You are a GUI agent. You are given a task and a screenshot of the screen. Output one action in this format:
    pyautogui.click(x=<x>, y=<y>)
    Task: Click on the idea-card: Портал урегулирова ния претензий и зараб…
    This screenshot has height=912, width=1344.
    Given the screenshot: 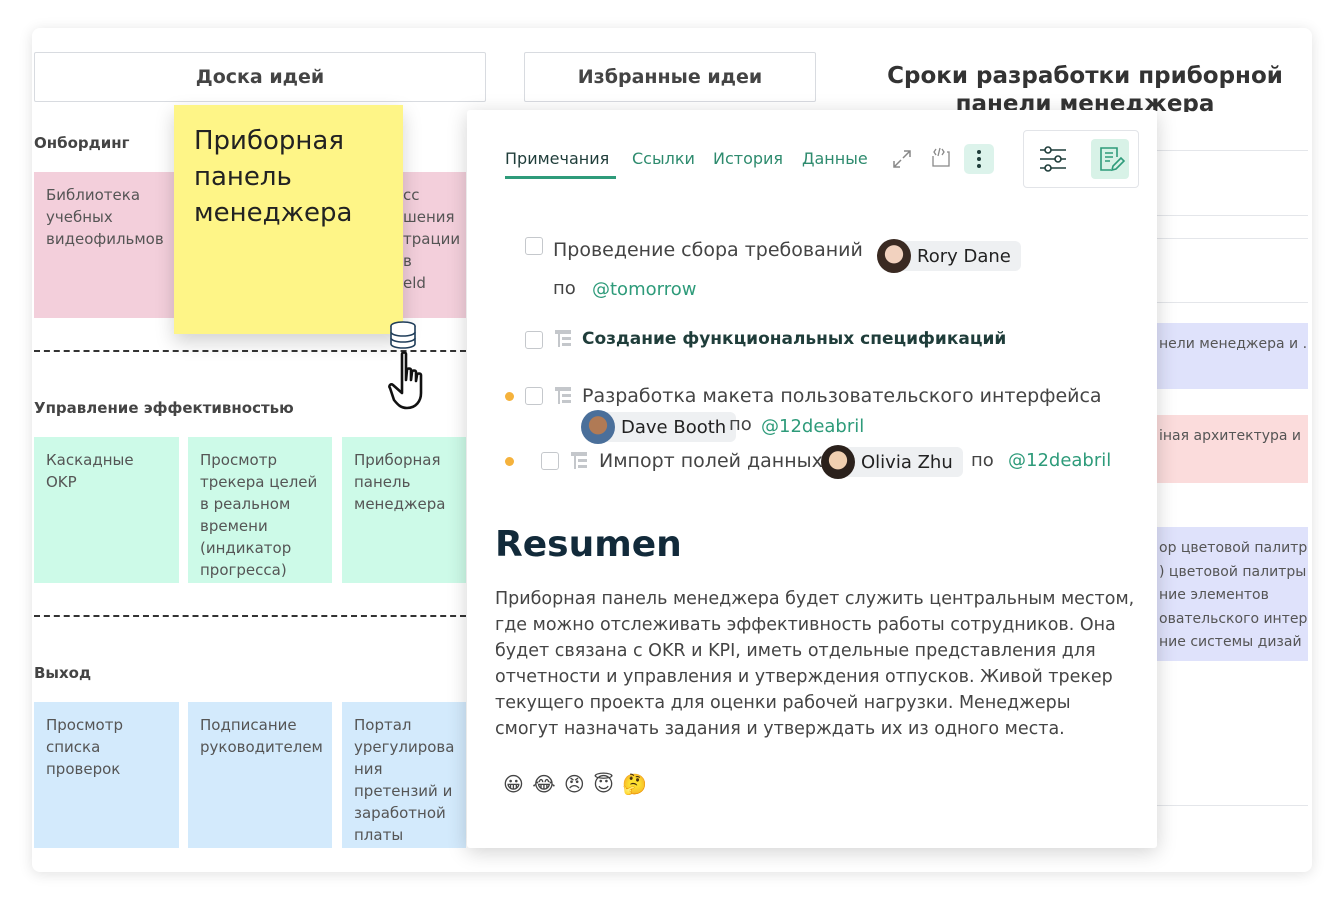 What is the action you would take?
    pyautogui.click(x=404, y=775)
    